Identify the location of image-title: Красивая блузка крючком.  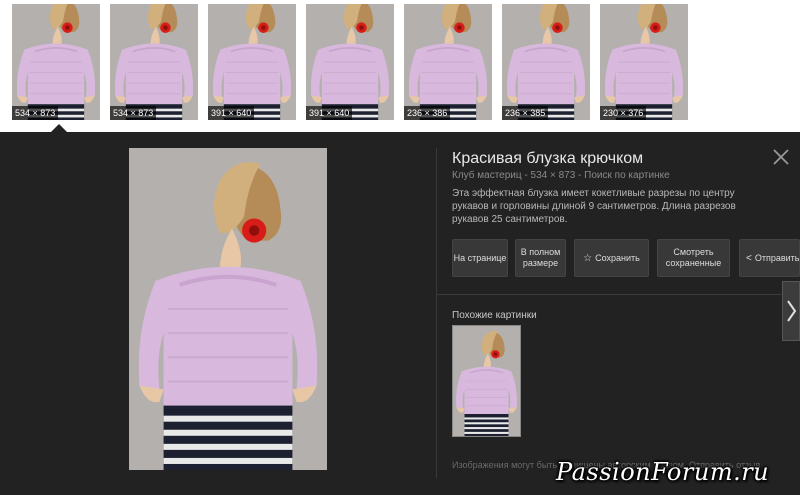
(547, 159).